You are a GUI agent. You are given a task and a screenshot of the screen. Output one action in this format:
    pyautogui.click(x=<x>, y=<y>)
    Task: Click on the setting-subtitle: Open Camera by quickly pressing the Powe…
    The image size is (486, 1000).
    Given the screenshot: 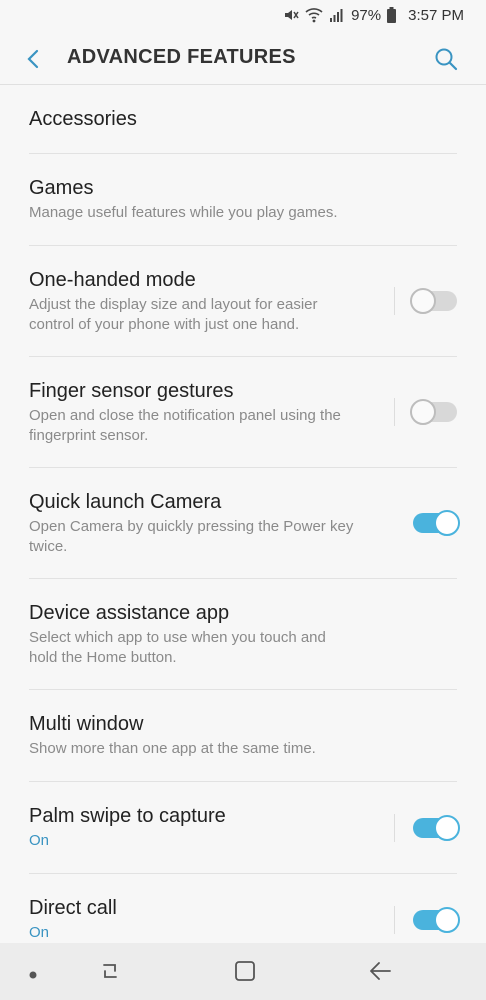 What is the action you would take?
    pyautogui.click(x=191, y=536)
    